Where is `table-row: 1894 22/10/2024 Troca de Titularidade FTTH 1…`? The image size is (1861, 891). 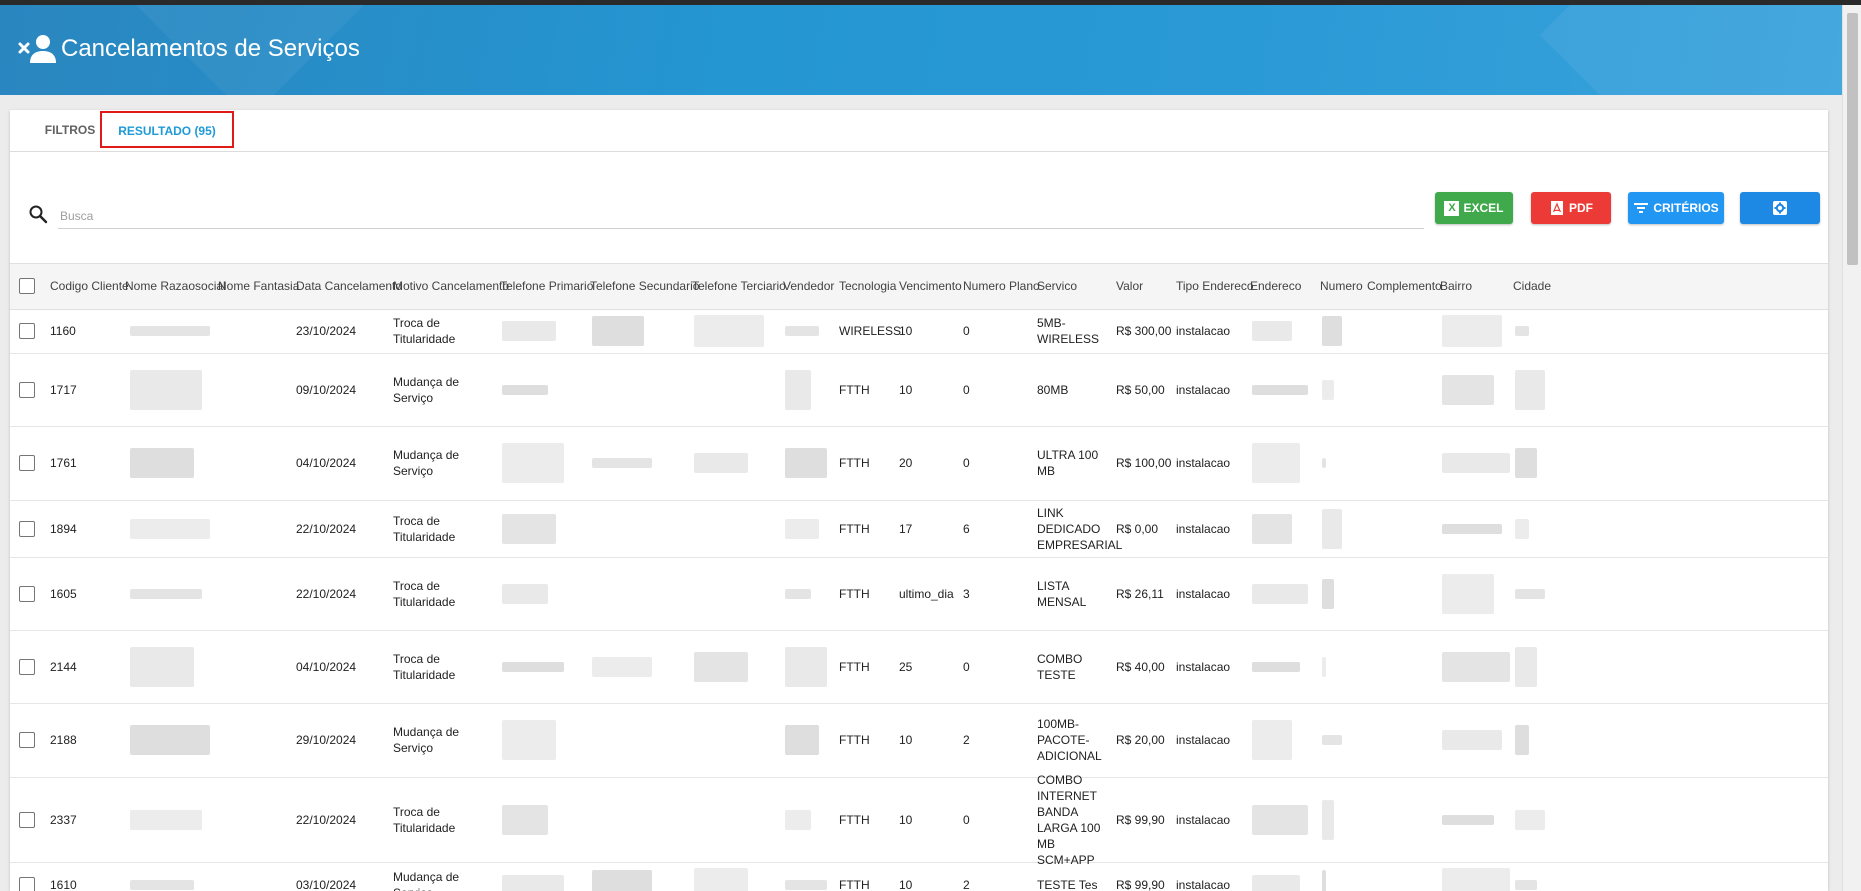 table-row: 1894 22/10/2024 Troca de Titularidade FTTH 1… is located at coordinates (919, 529).